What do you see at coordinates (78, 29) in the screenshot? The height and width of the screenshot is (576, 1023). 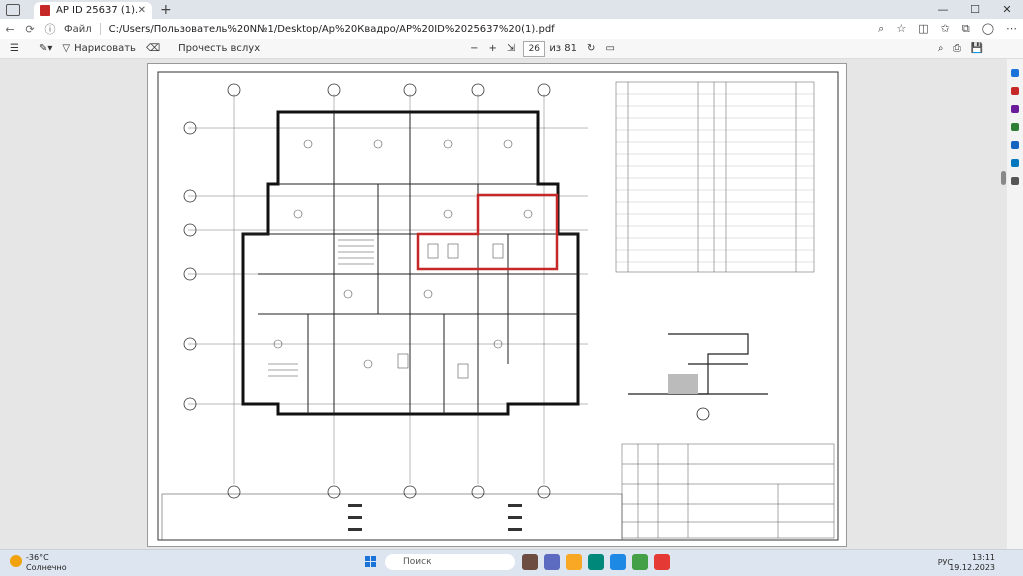 I see `address-label: Файл` at bounding box center [78, 29].